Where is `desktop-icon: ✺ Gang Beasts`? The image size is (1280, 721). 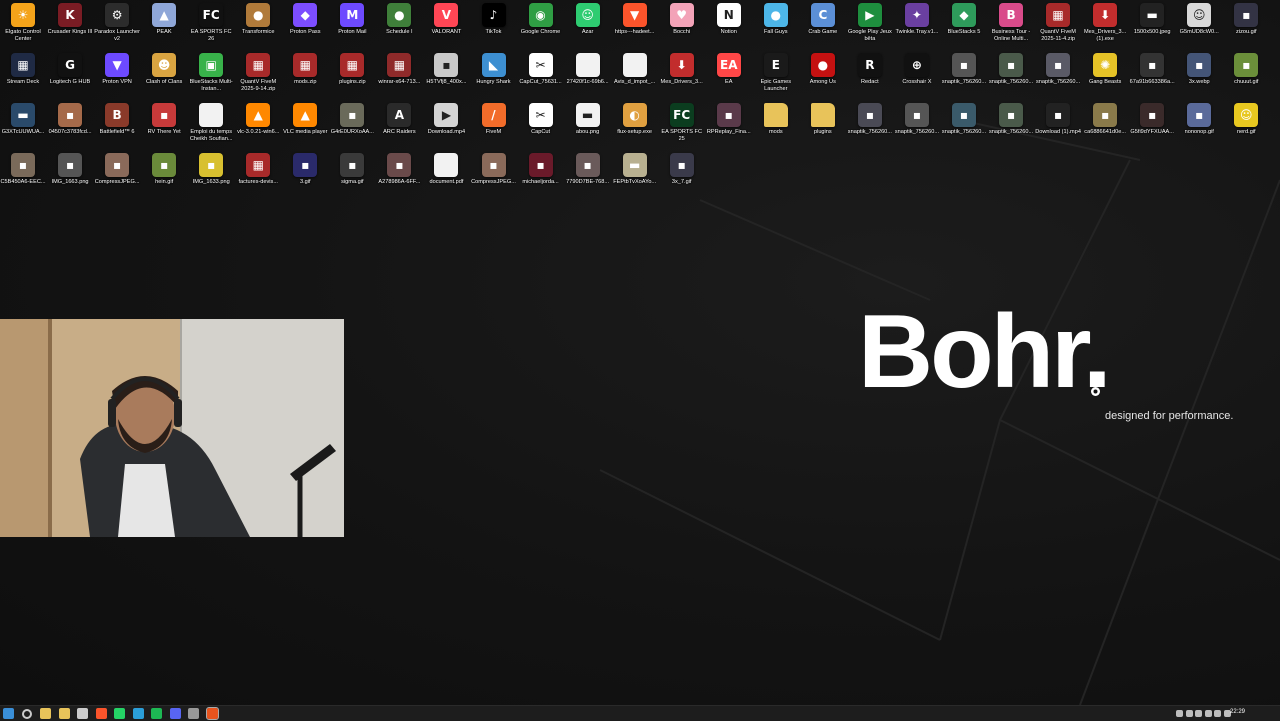 desktop-icon: ✺ Gang Beasts is located at coordinates (1105, 78).